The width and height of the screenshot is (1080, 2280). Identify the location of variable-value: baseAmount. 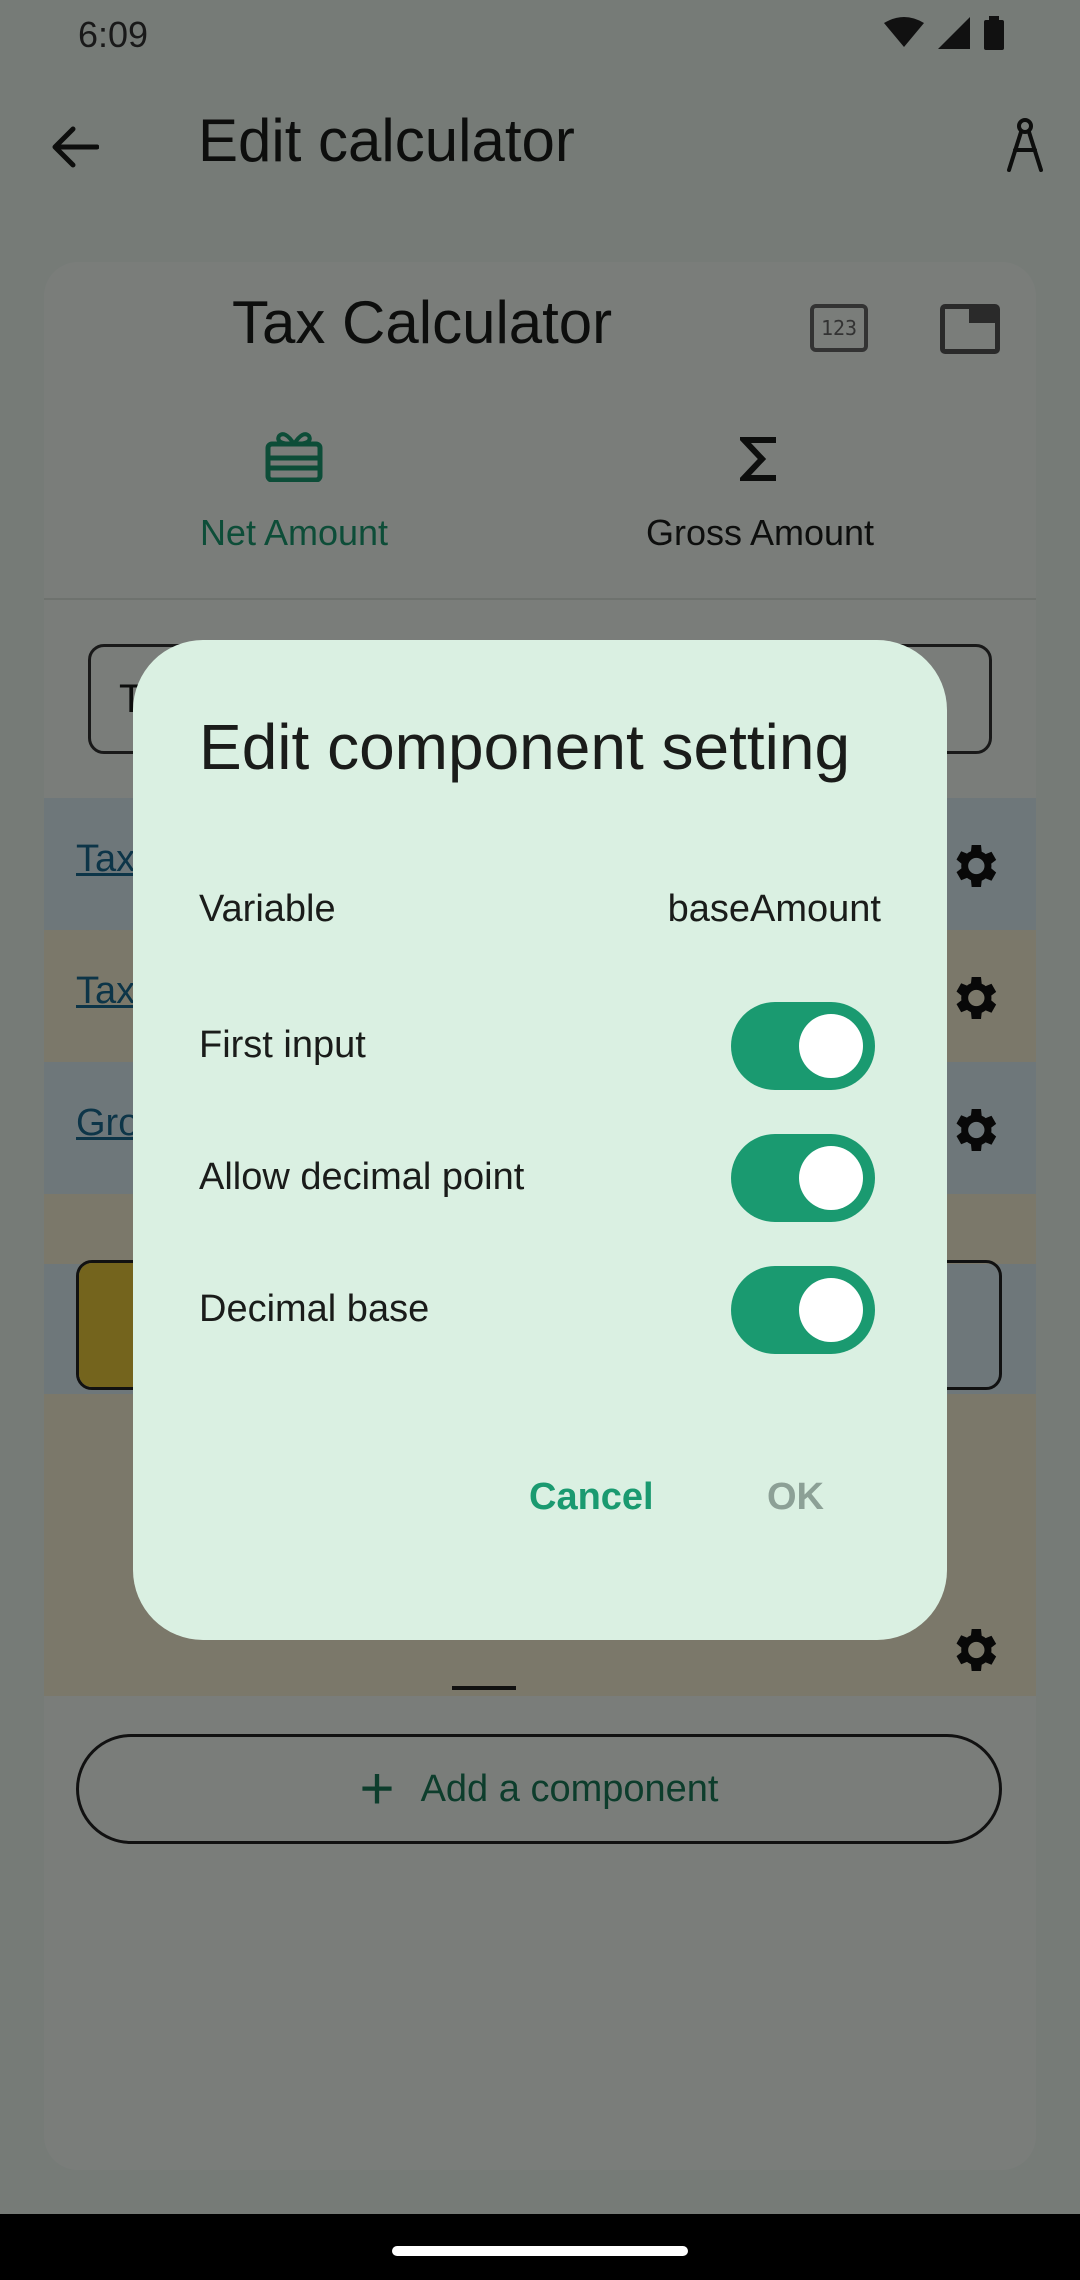
(774, 909).